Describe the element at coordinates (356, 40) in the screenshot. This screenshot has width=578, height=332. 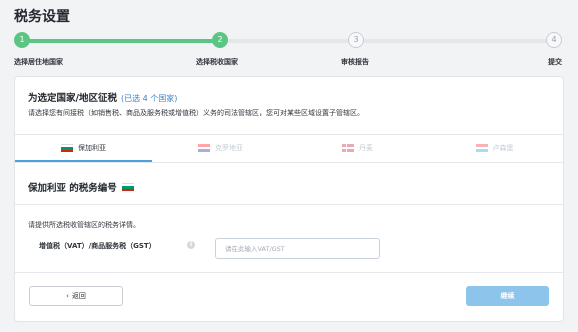
I see `step-3-indicator: 3` at that location.